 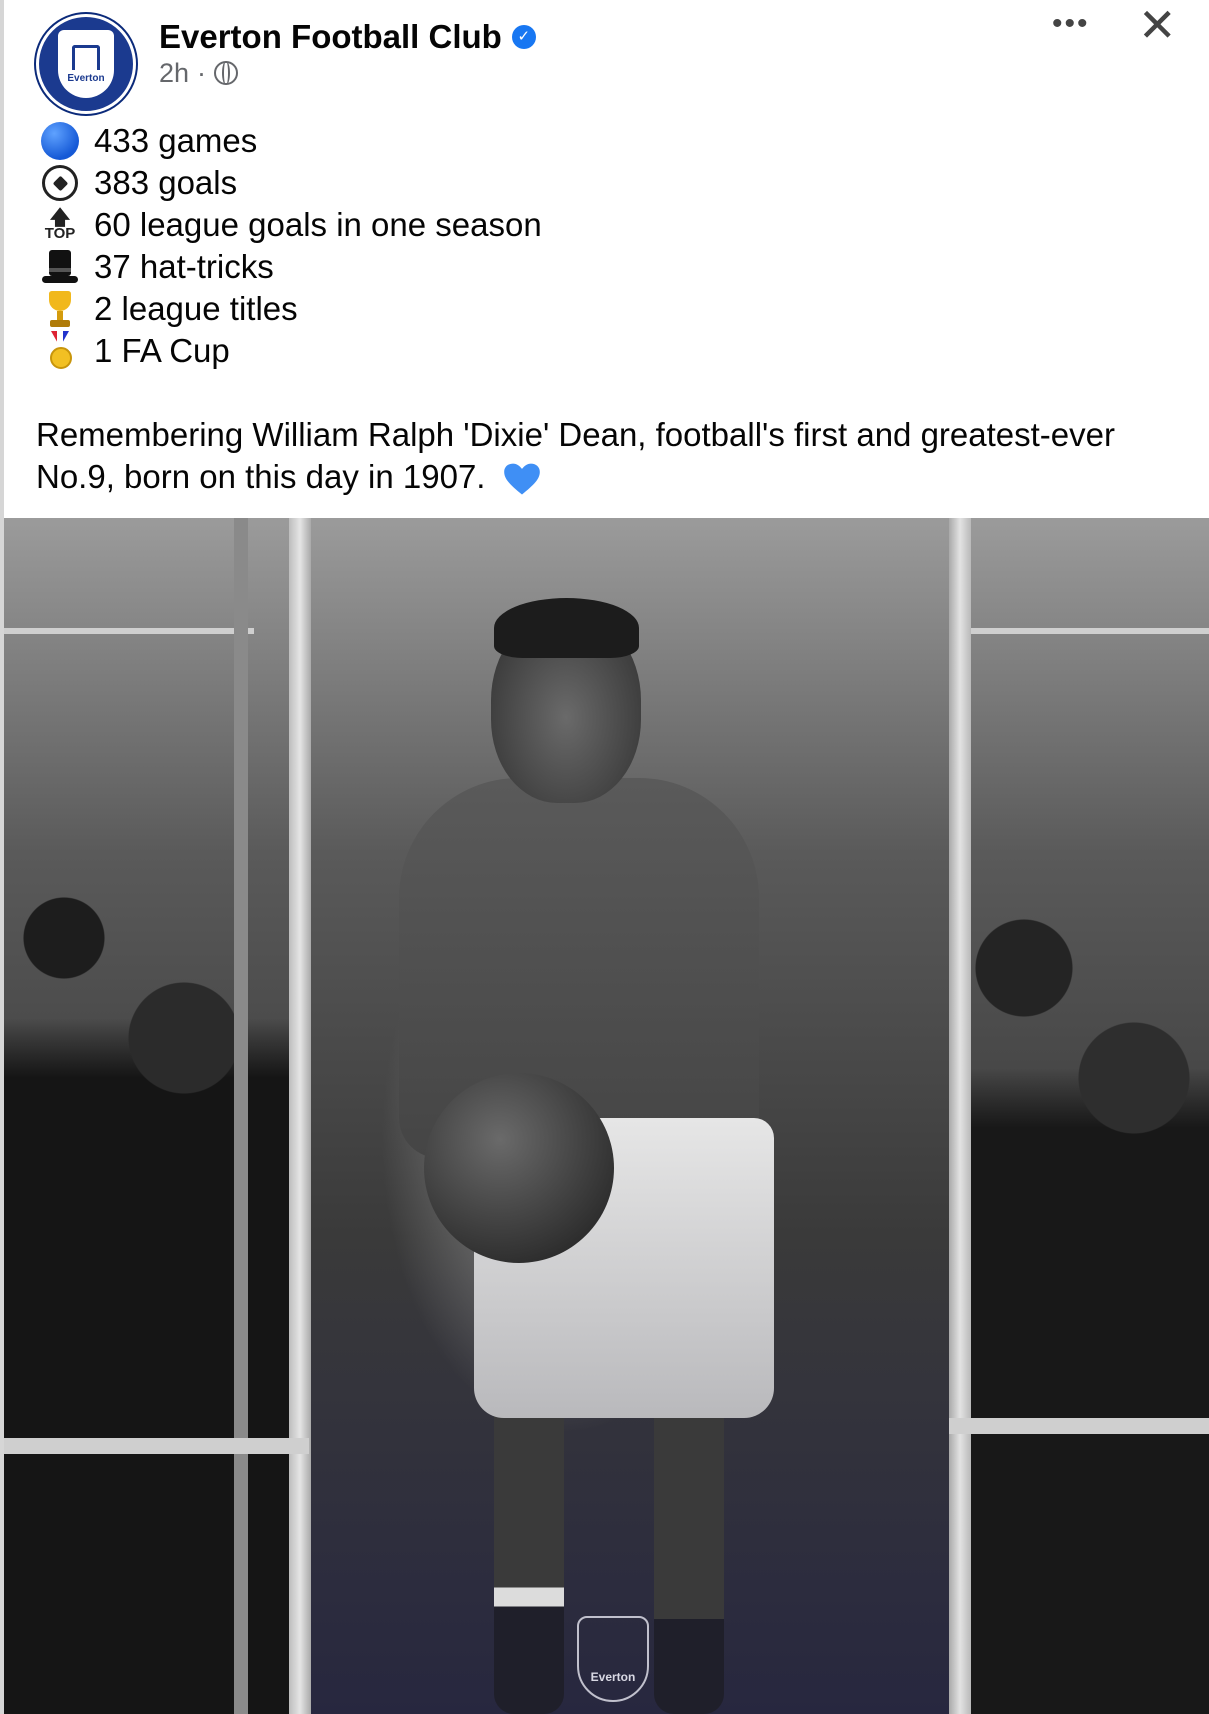 What do you see at coordinates (318, 224) in the screenshot?
I see `stat-text: 60 league goals in one season` at bounding box center [318, 224].